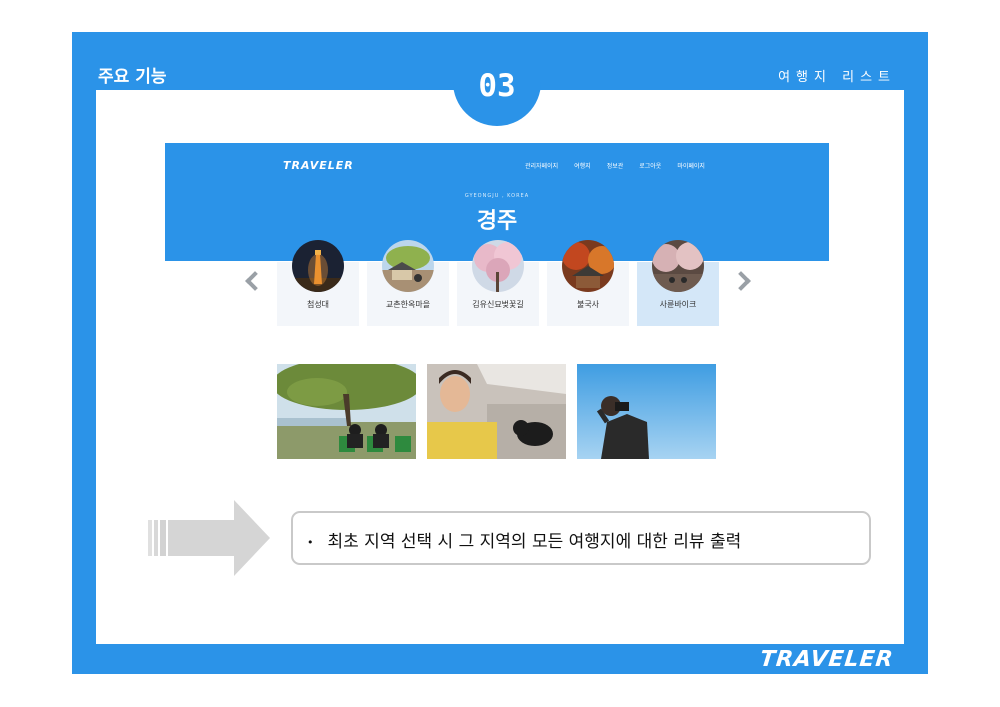 This screenshot has width=1000, height=707. I want to click on site-logo: TRAVELER, so click(318, 165).